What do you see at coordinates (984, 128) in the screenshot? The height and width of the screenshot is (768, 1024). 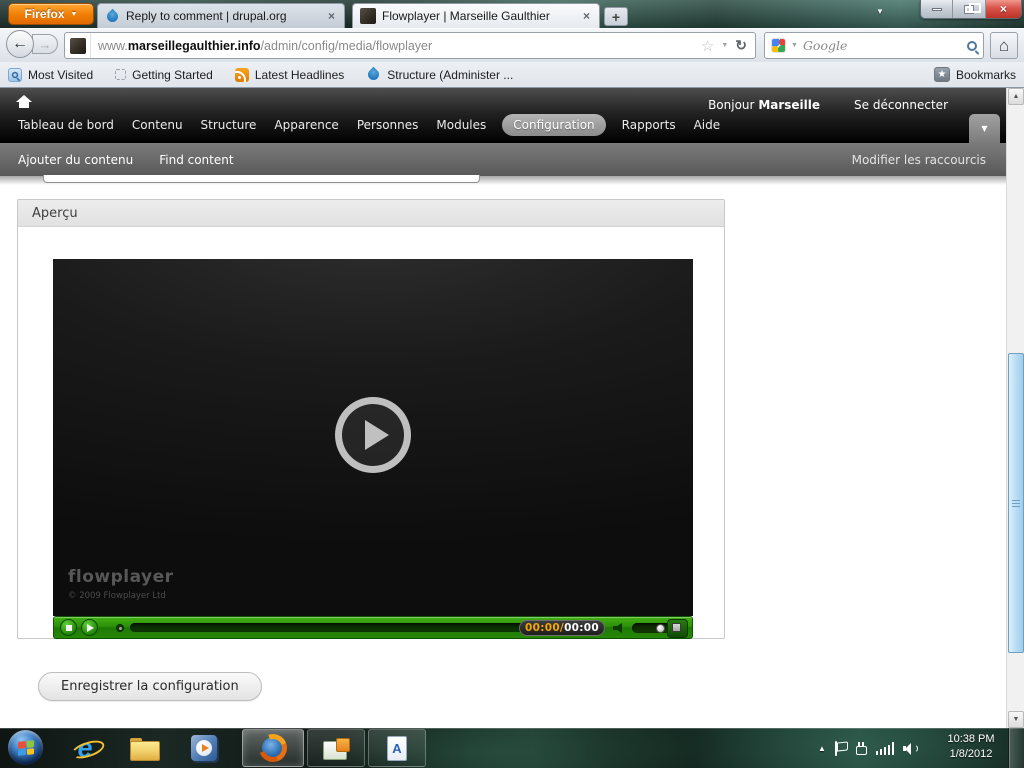 I see `shortcut-toggle-button: ▼` at bounding box center [984, 128].